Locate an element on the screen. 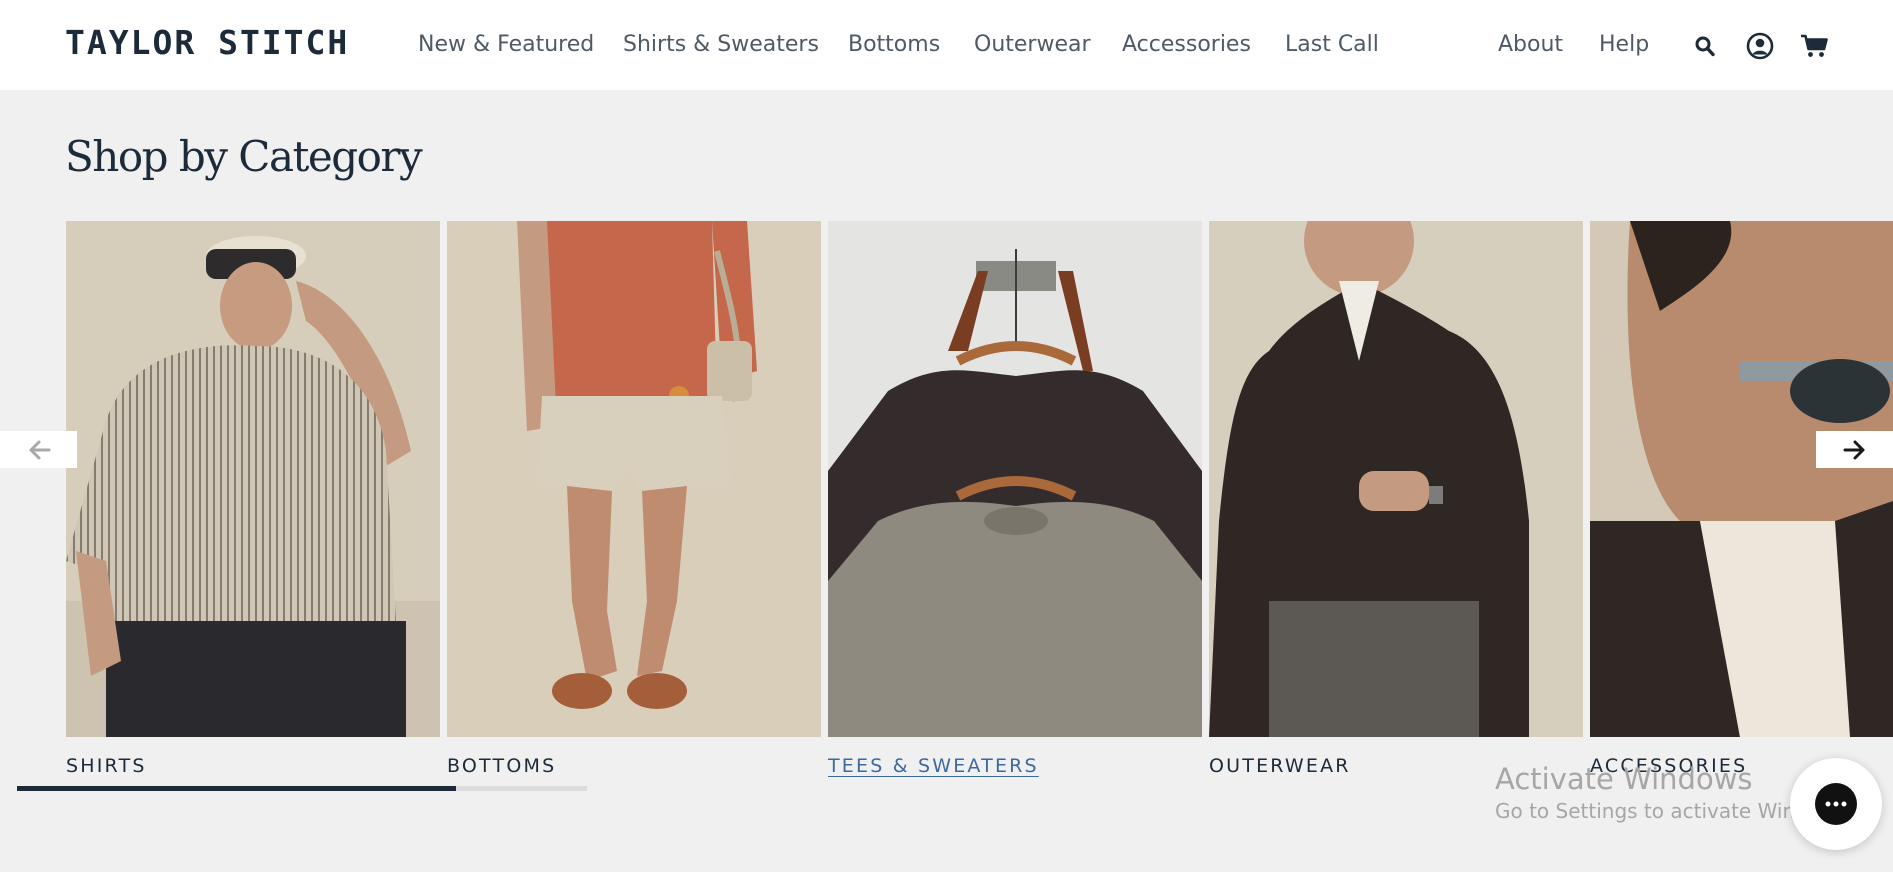 This screenshot has height=872, width=1893. nav-new-featured: New & Featured is located at coordinates (506, 45).